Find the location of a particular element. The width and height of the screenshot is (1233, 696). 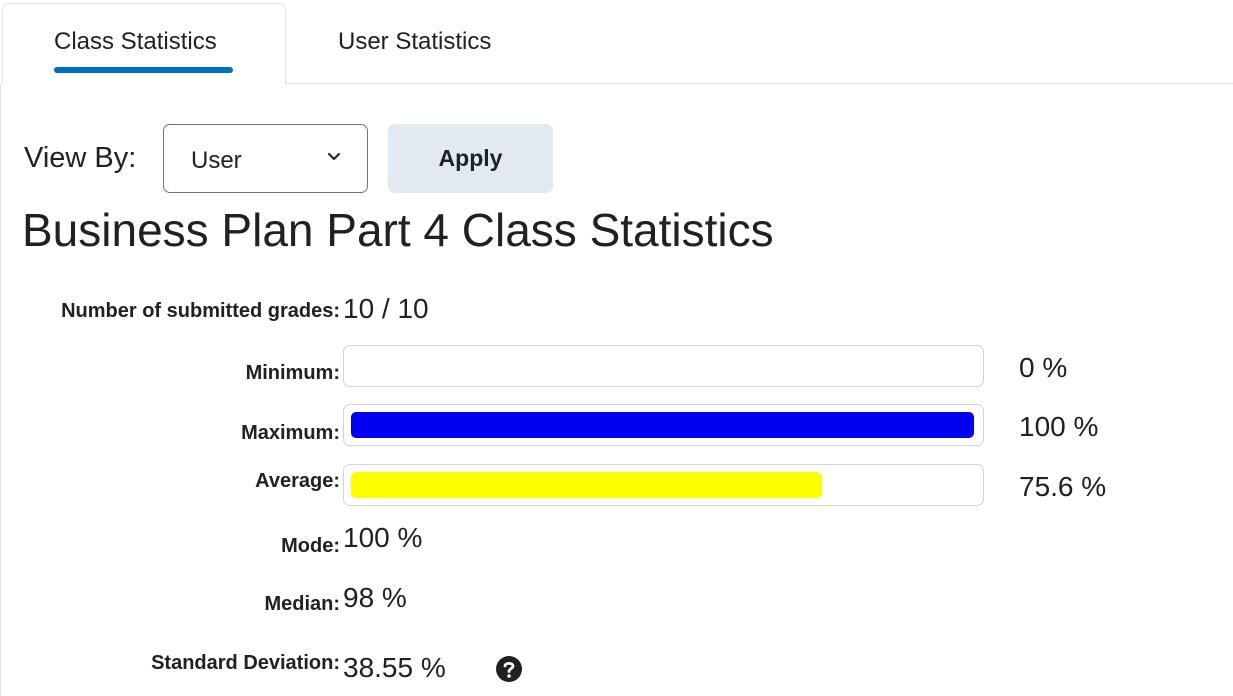

chevron-down-icon is located at coordinates (334, 156).